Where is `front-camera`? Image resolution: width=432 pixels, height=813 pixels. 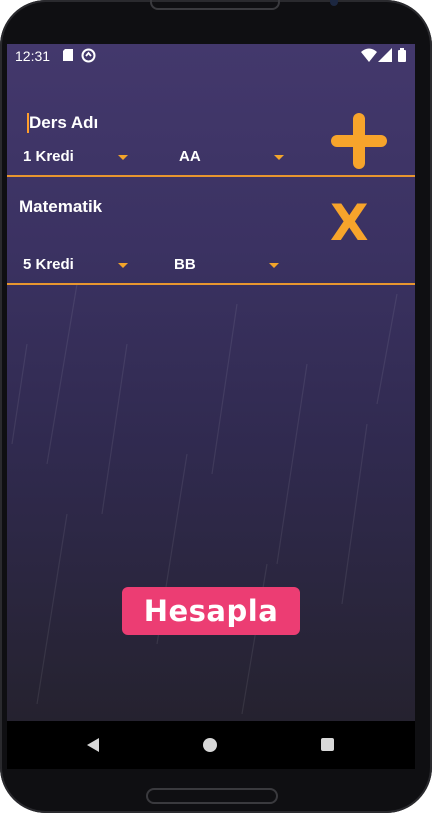 front-camera is located at coordinates (334, 3).